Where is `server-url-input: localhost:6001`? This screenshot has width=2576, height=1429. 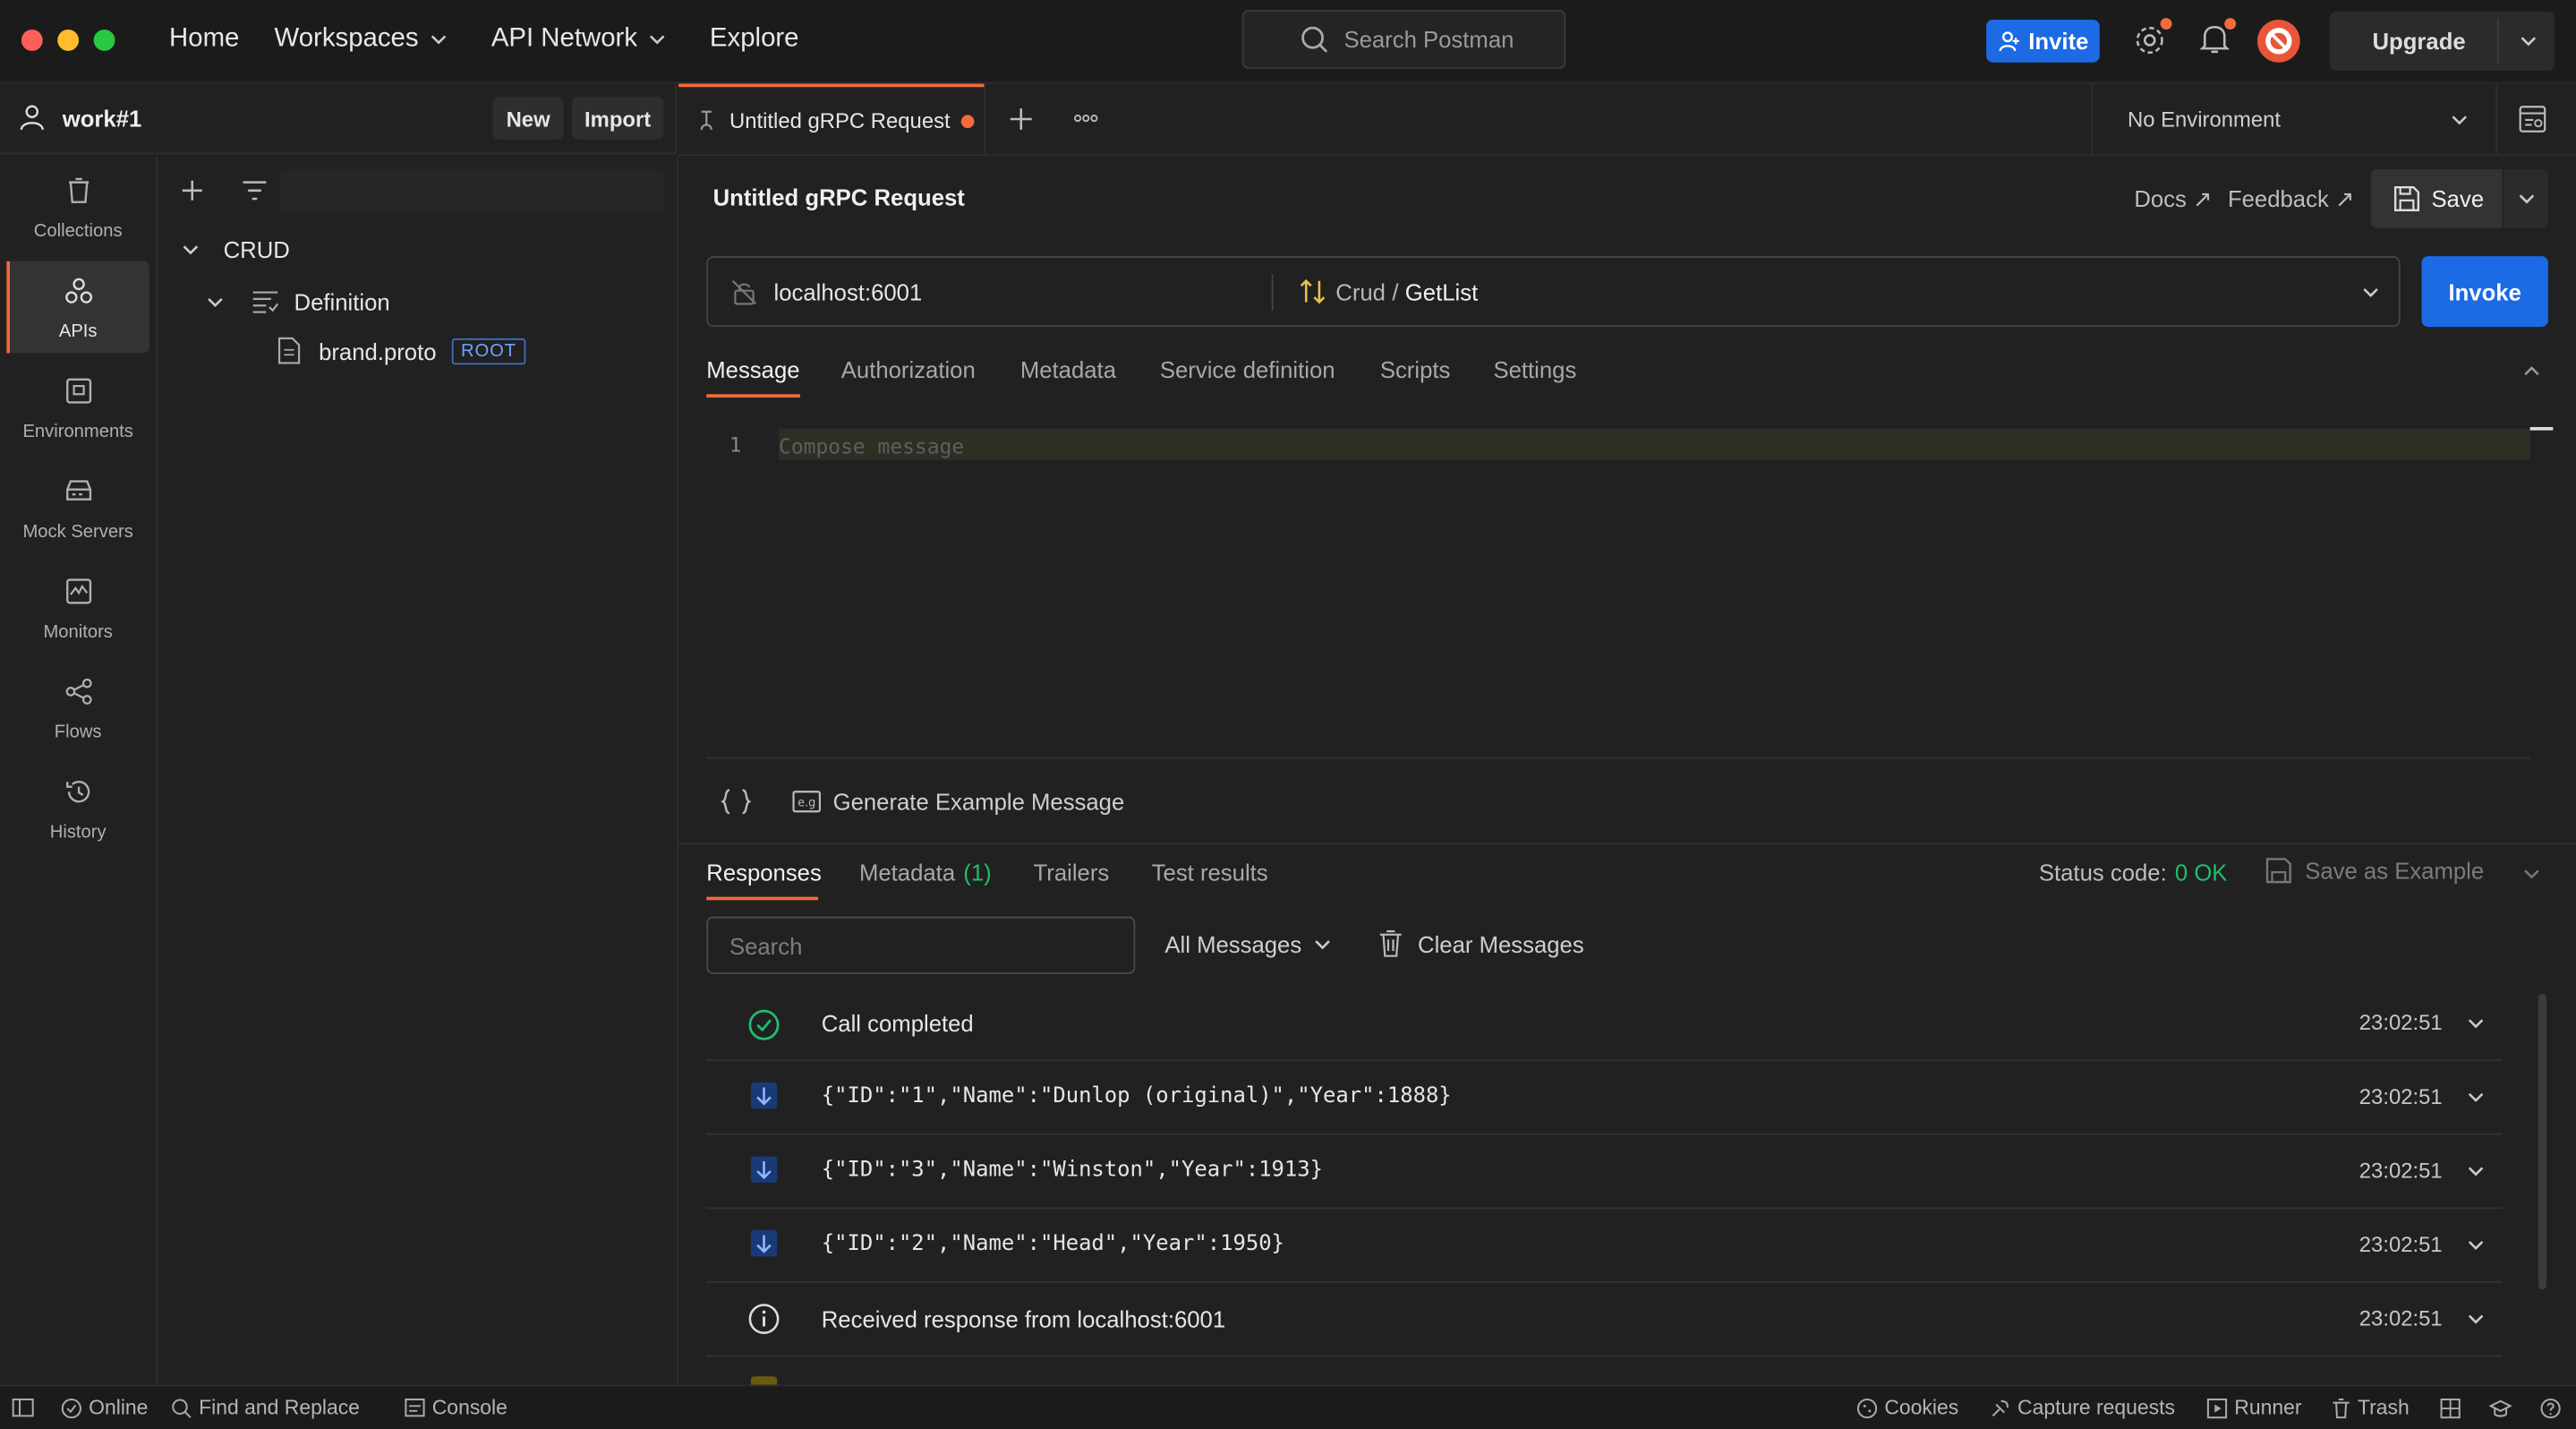
server-url-input: localhost:6001 is located at coordinates (848, 292).